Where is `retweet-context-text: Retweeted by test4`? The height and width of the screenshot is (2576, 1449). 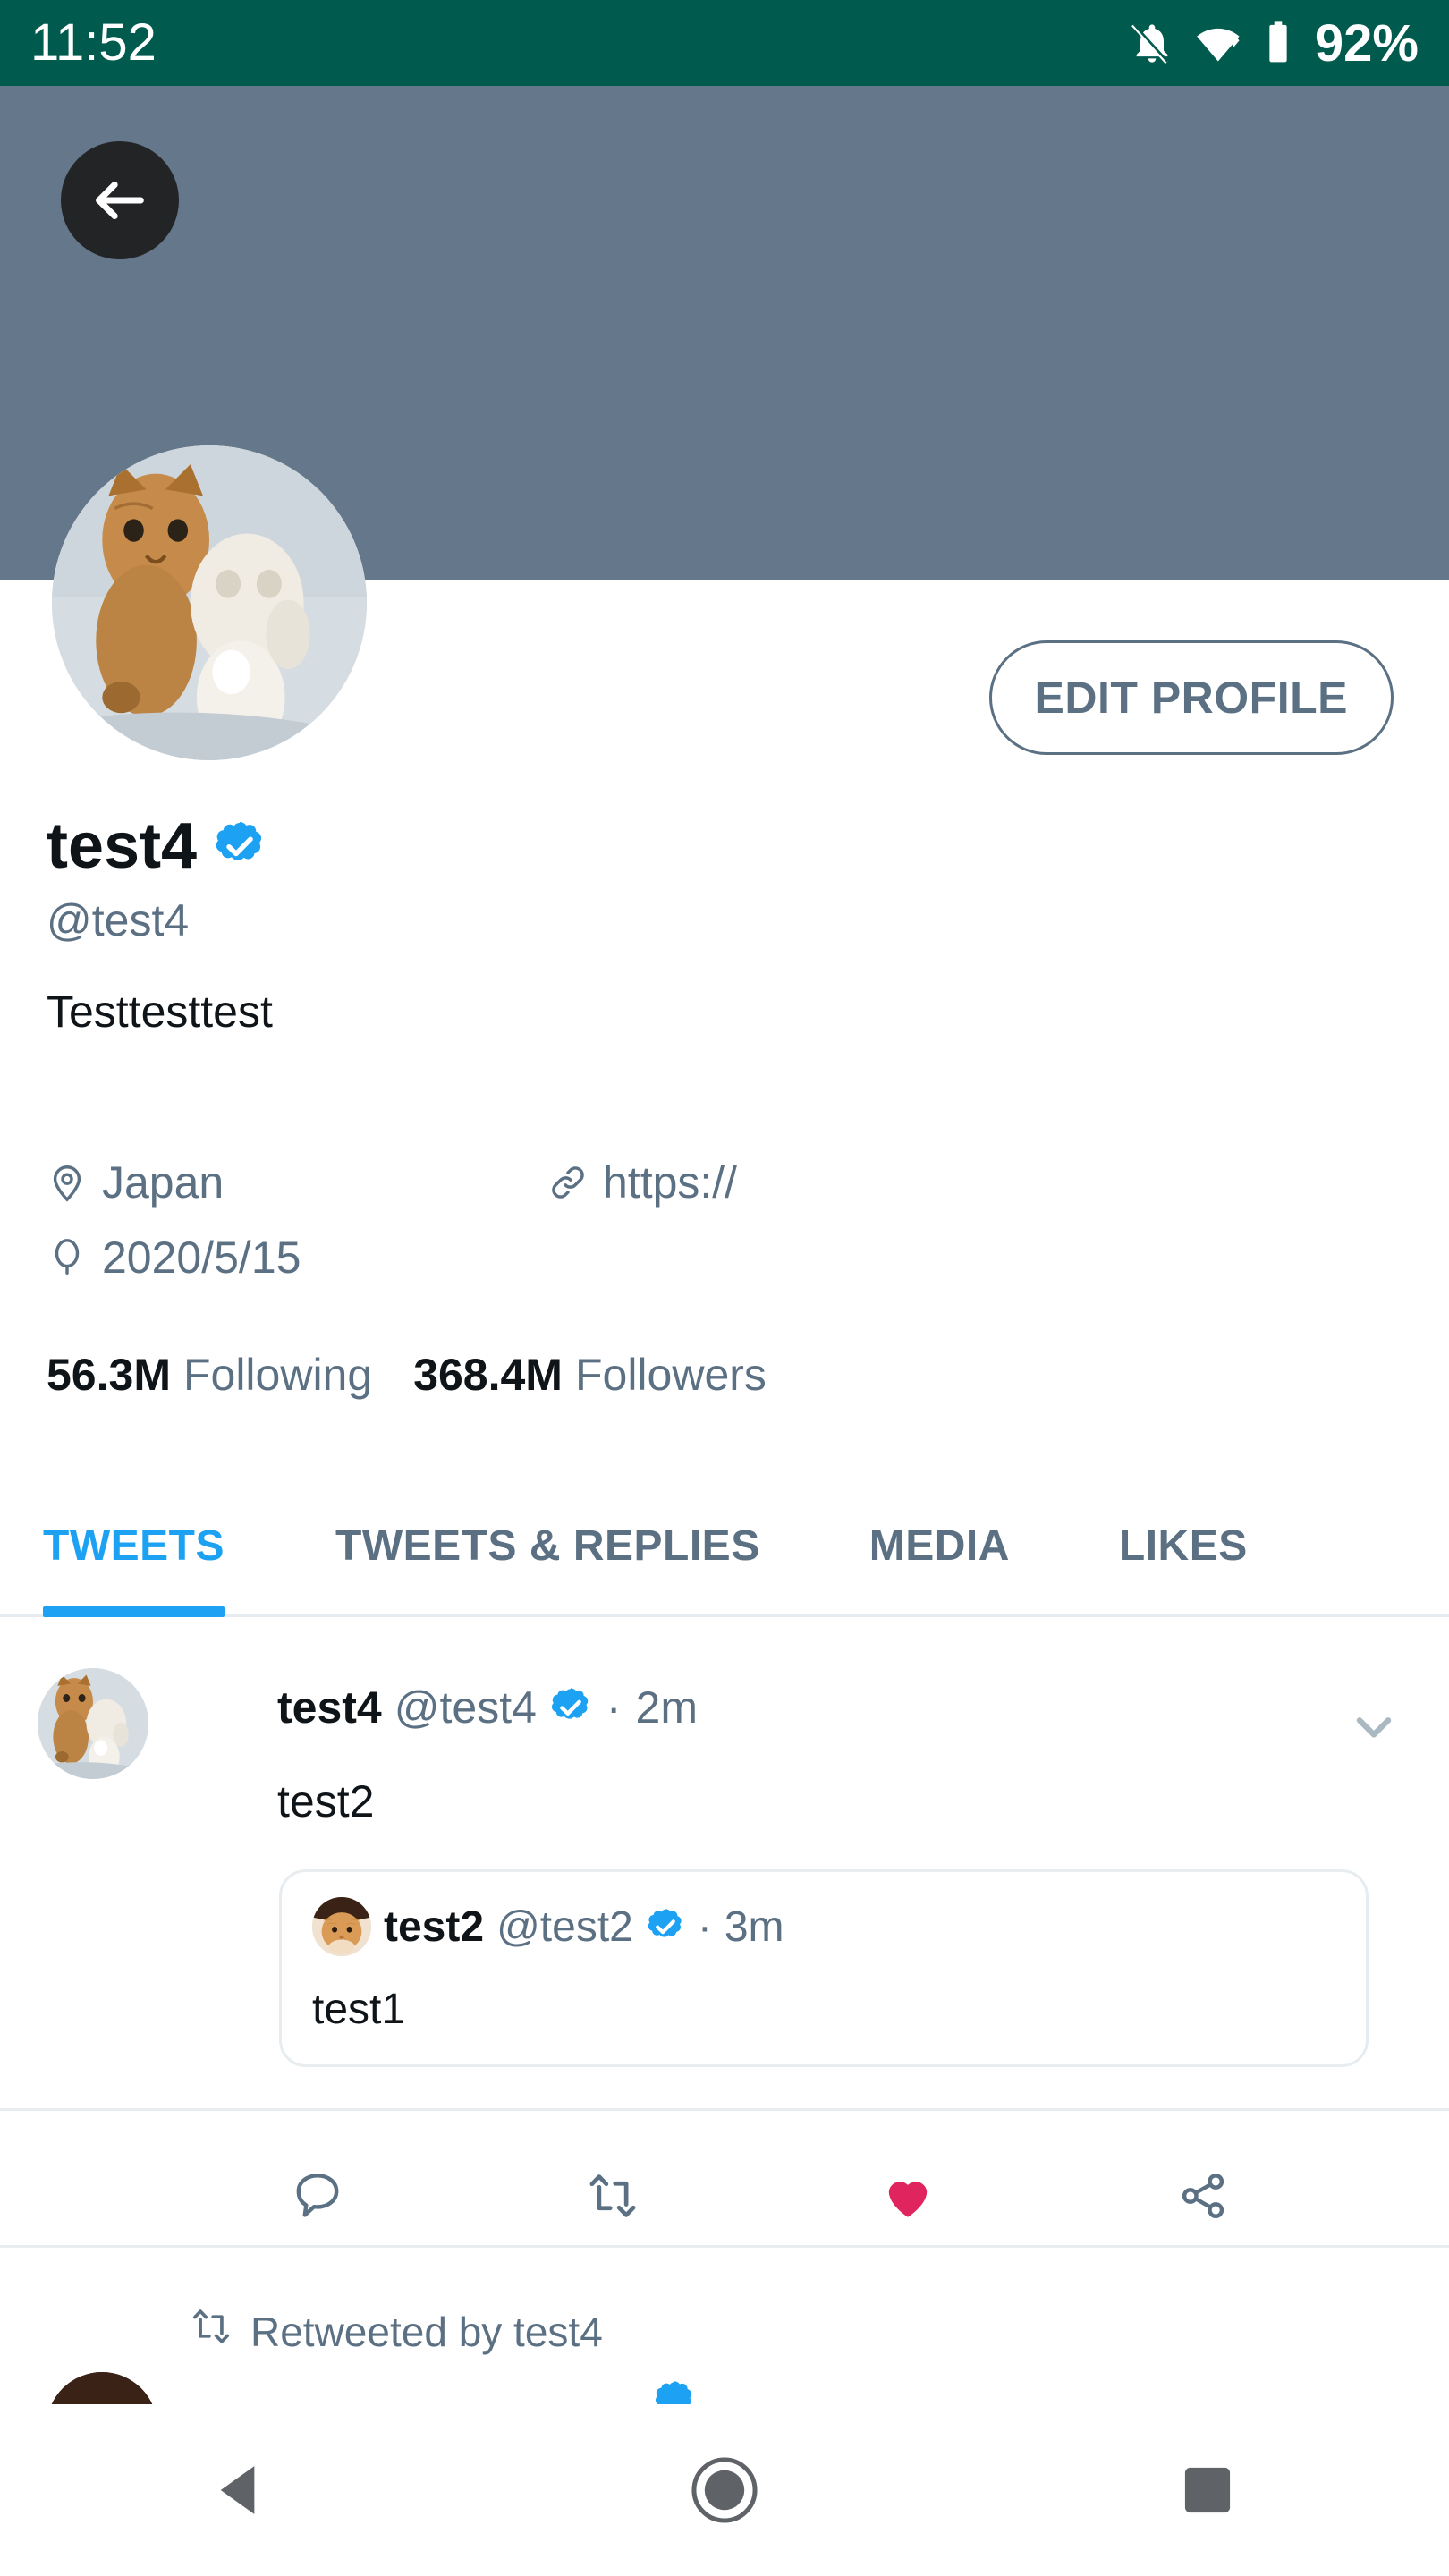 retweet-context-text: Retweeted by test4 is located at coordinates (426, 2331).